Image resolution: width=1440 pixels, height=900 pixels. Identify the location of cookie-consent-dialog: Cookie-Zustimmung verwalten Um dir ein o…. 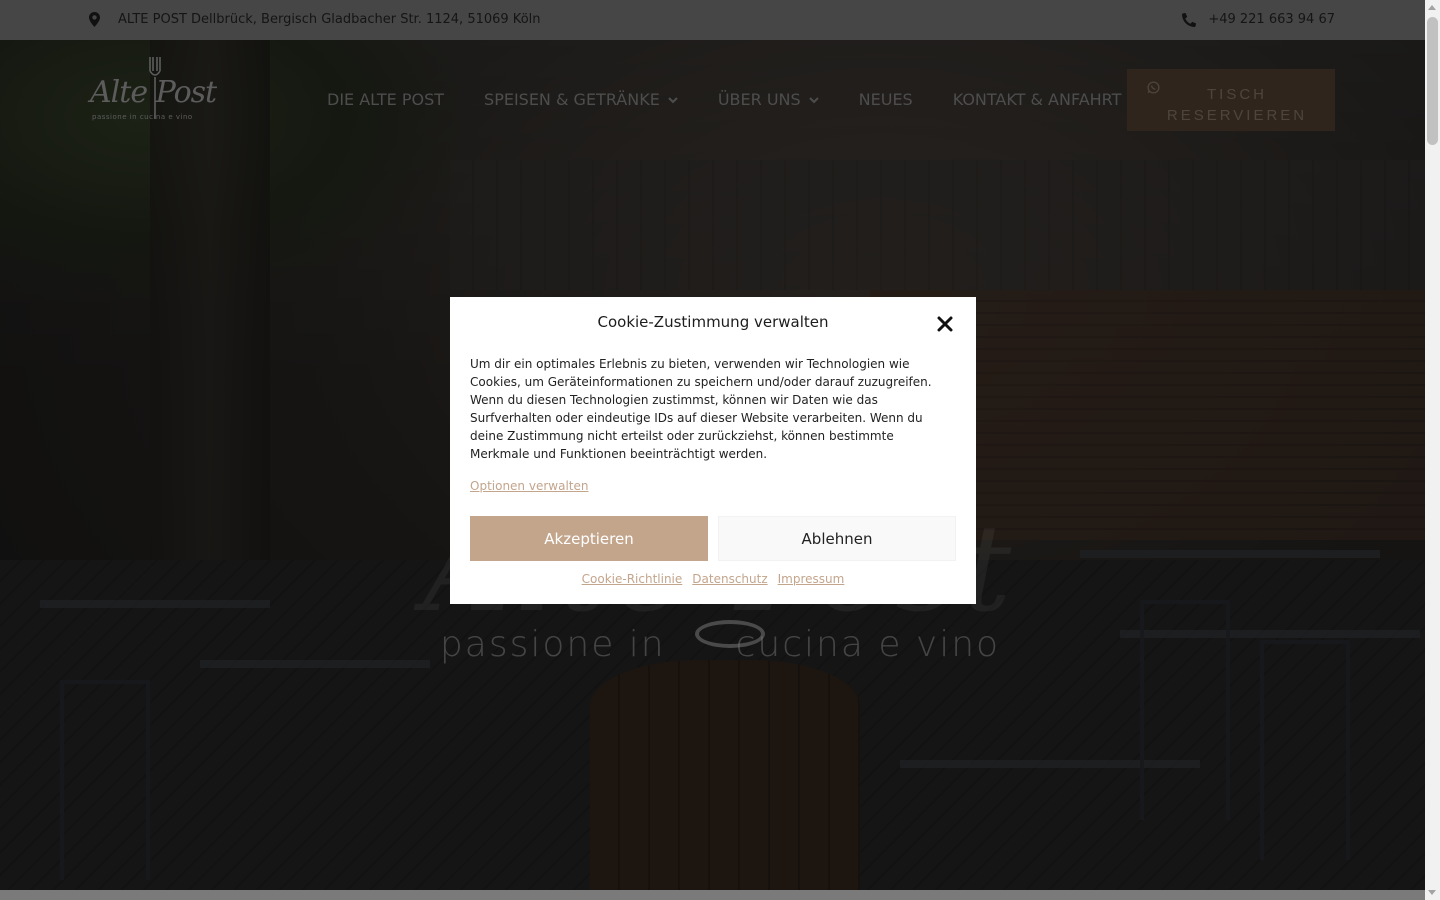
(713, 450).